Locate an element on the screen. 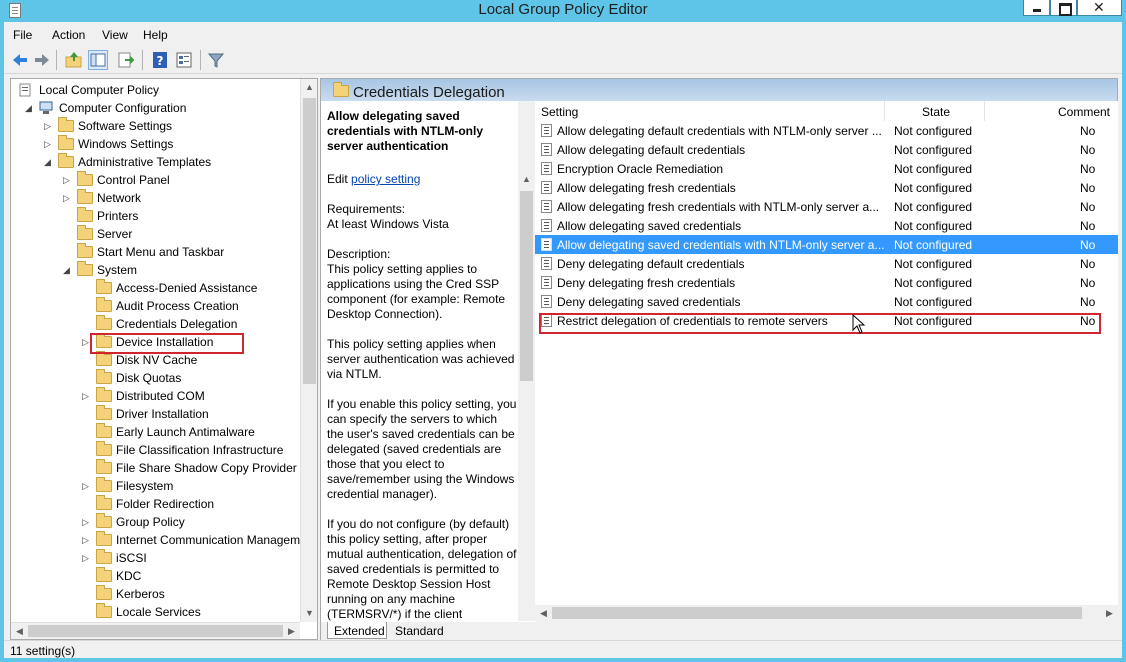 The width and height of the screenshot is (1126, 662). details-header-title: Credentials Delegation is located at coordinates (429, 92).